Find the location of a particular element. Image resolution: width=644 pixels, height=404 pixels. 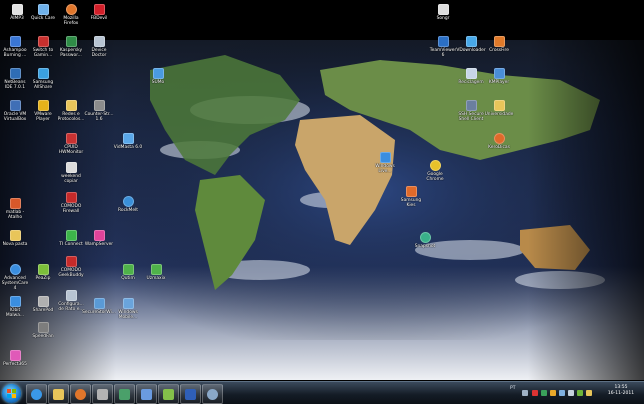

taskbar-ie-button is located at coordinates (36, 394).